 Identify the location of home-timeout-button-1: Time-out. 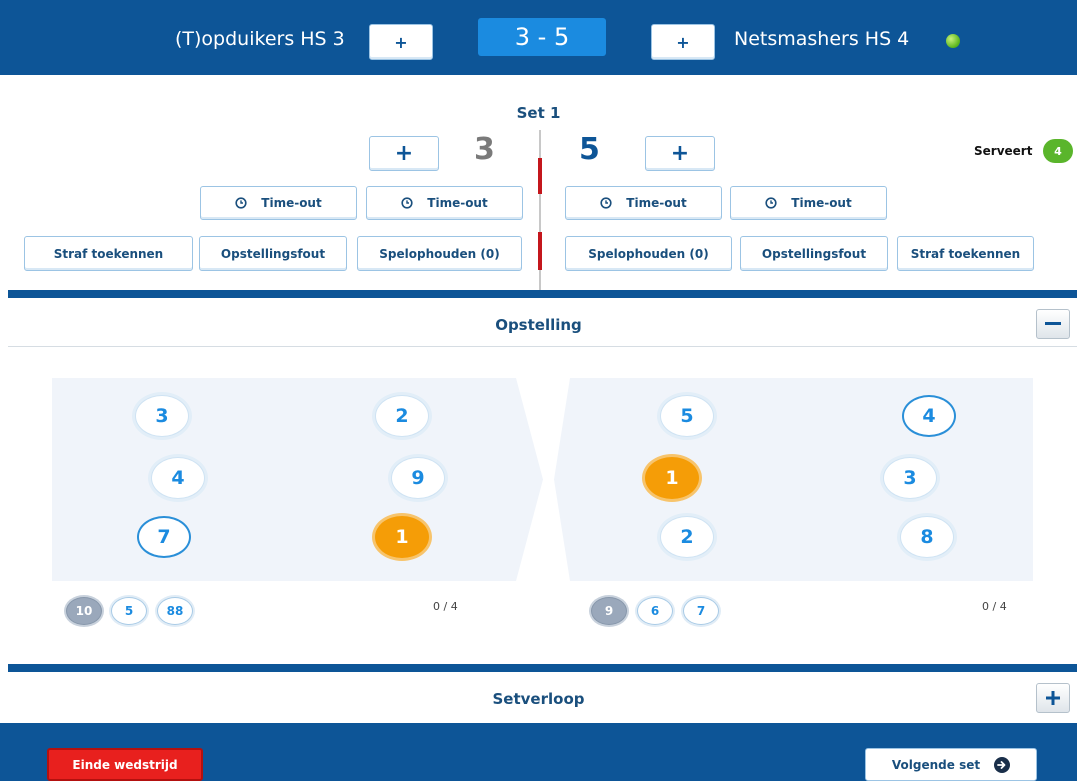
(278, 203).